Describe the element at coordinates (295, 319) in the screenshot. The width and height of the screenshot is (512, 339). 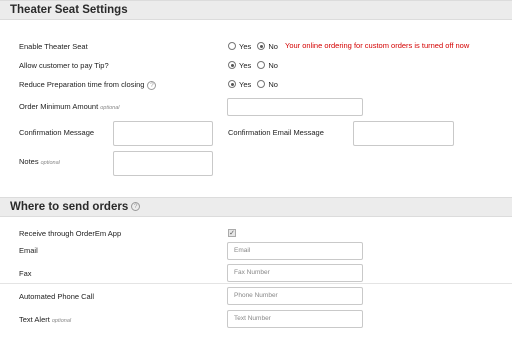
I see `text-number-input: Text Number` at that location.